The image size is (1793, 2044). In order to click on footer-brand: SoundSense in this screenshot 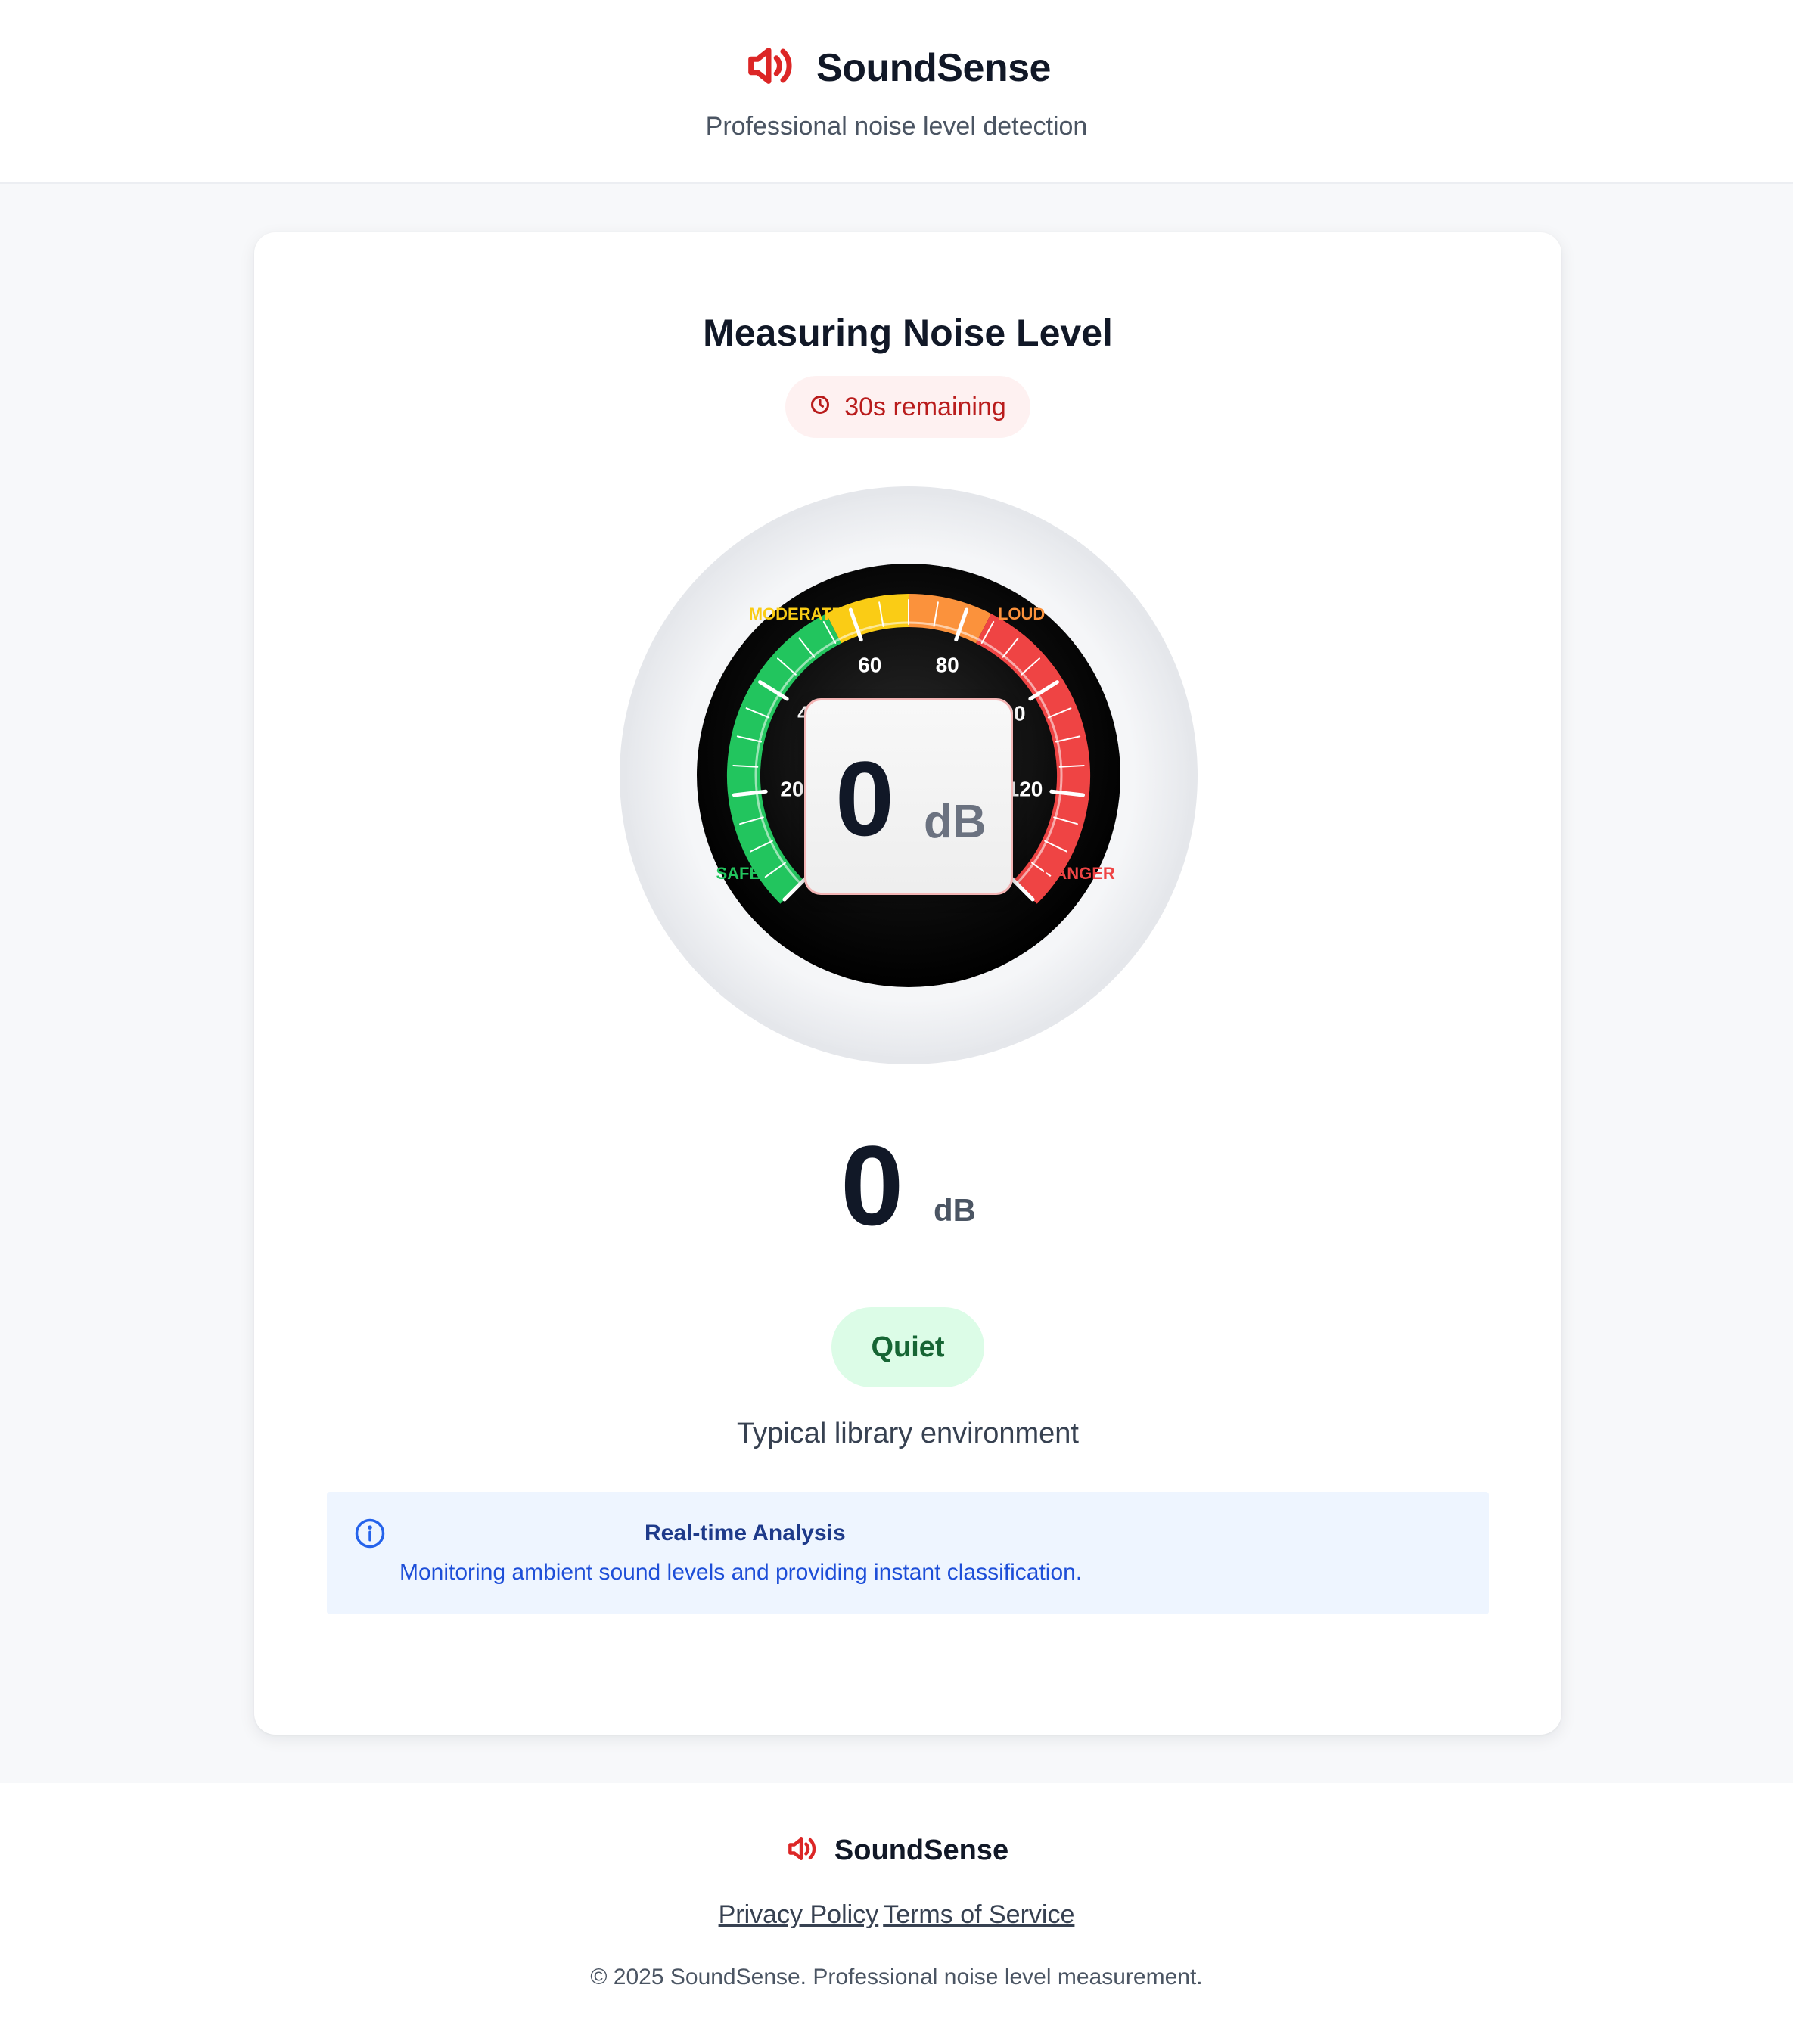, I will do `click(896, 1850)`.